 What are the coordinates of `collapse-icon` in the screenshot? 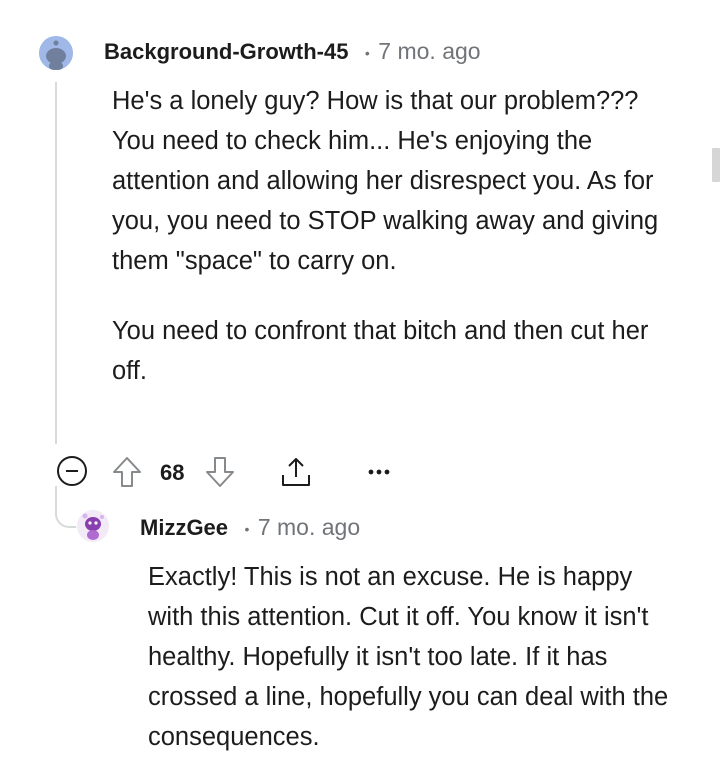 It's located at (72, 471).